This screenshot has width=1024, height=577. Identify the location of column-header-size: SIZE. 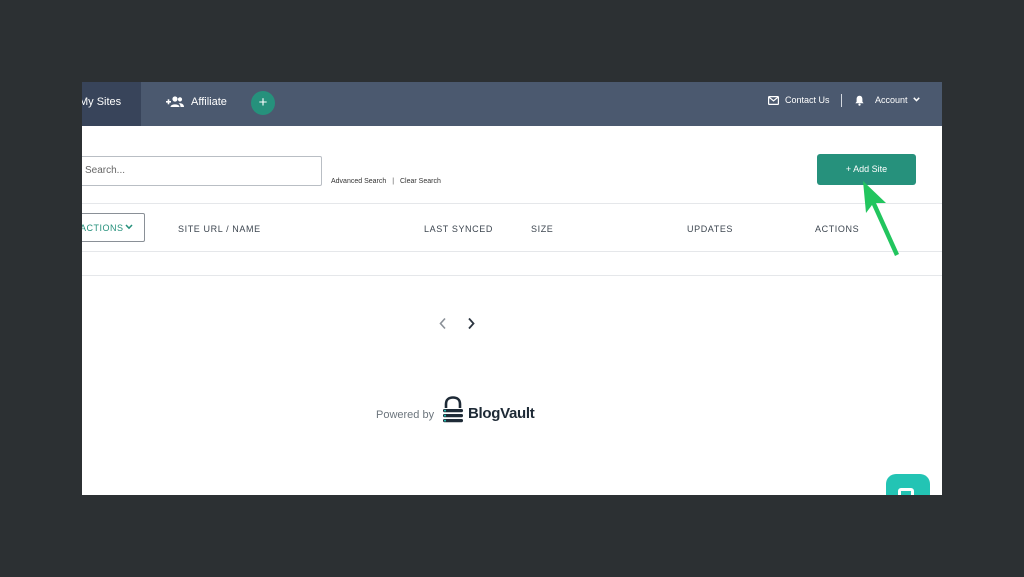
(542, 229).